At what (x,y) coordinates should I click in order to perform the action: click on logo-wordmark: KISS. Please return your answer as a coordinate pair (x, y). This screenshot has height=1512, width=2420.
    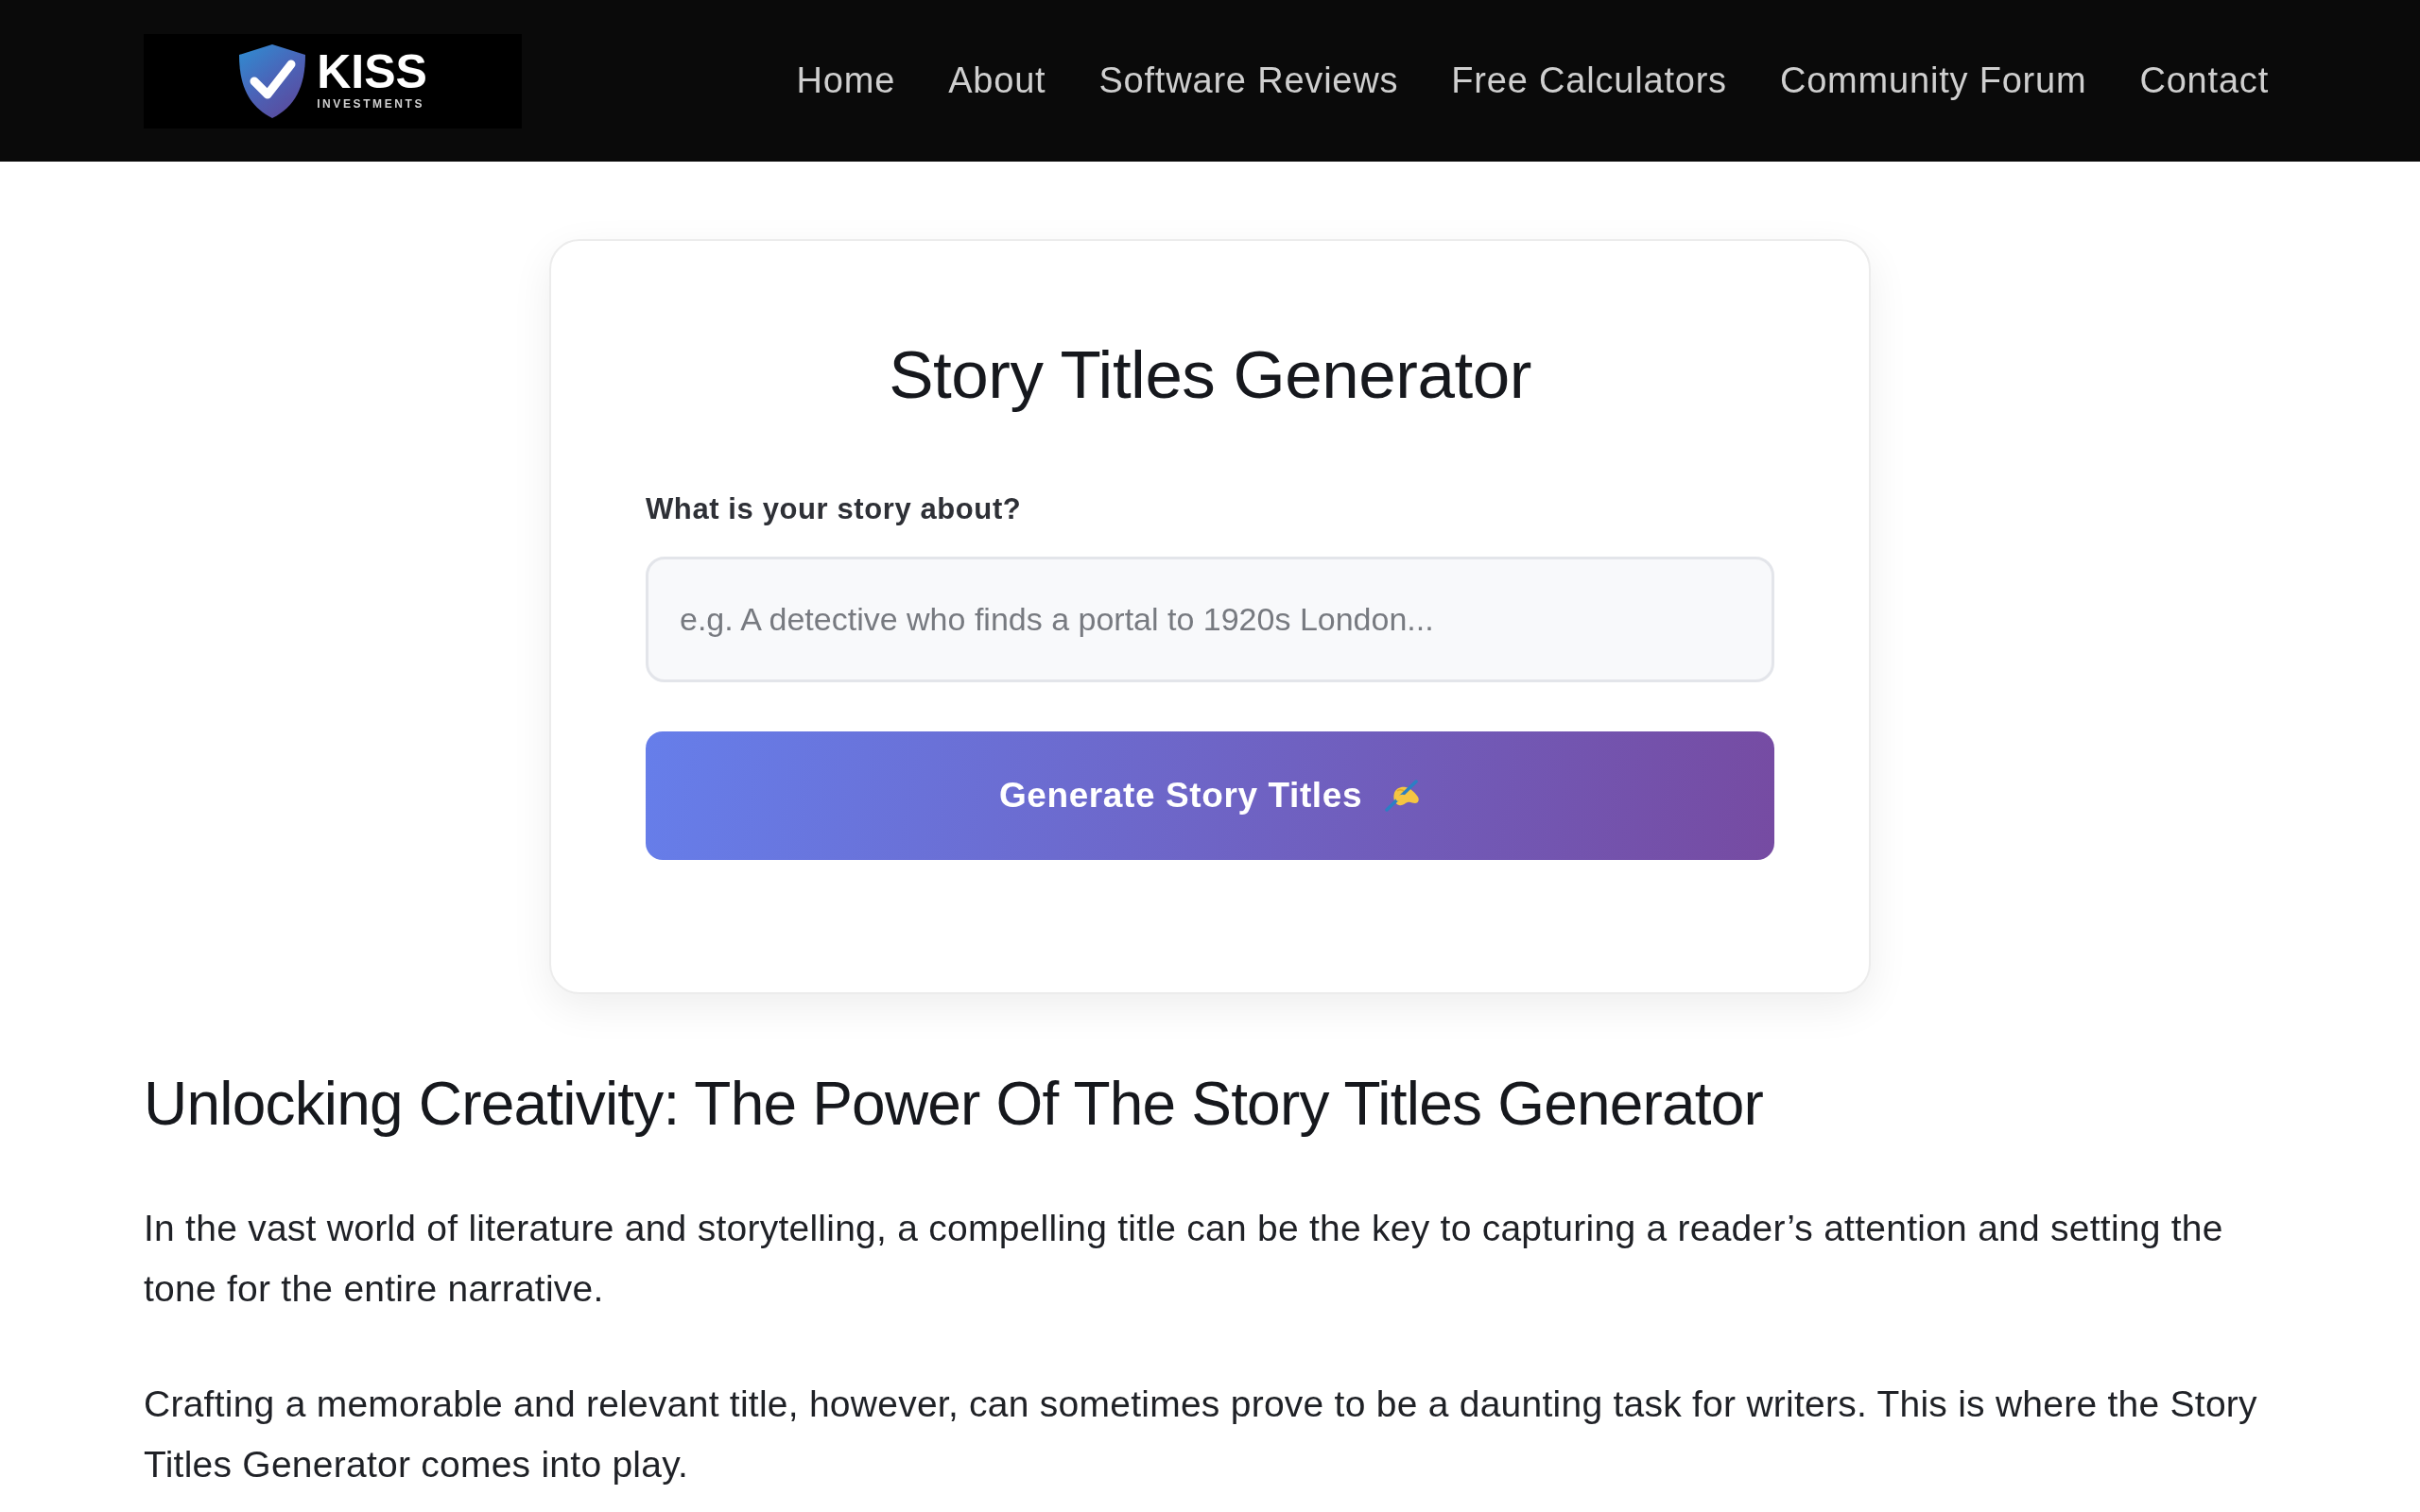
    Looking at the image, I should click on (372, 71).